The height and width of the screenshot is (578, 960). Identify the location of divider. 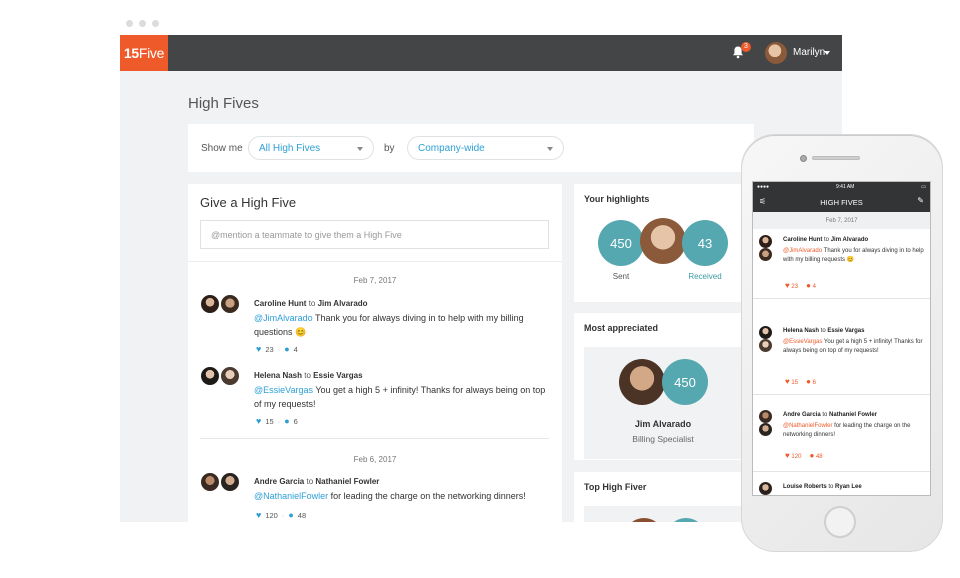
(374, 438).